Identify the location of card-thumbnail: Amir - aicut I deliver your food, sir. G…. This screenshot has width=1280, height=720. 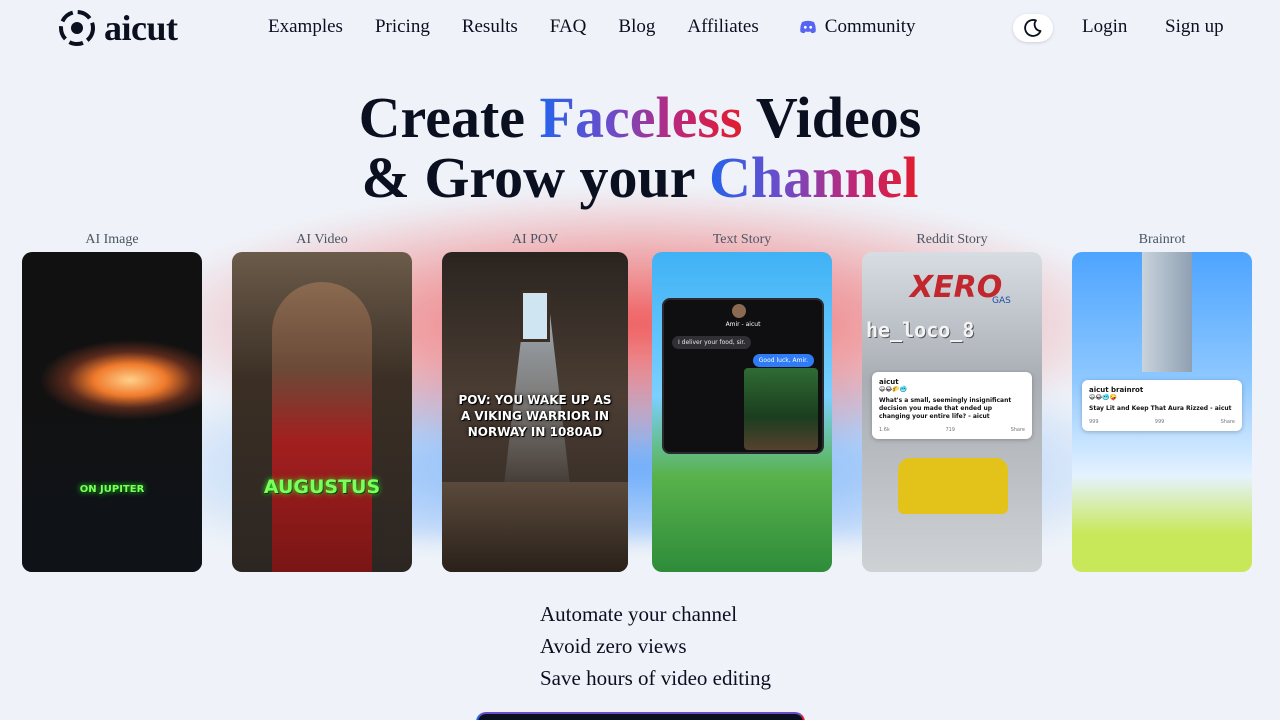
(742, 412).